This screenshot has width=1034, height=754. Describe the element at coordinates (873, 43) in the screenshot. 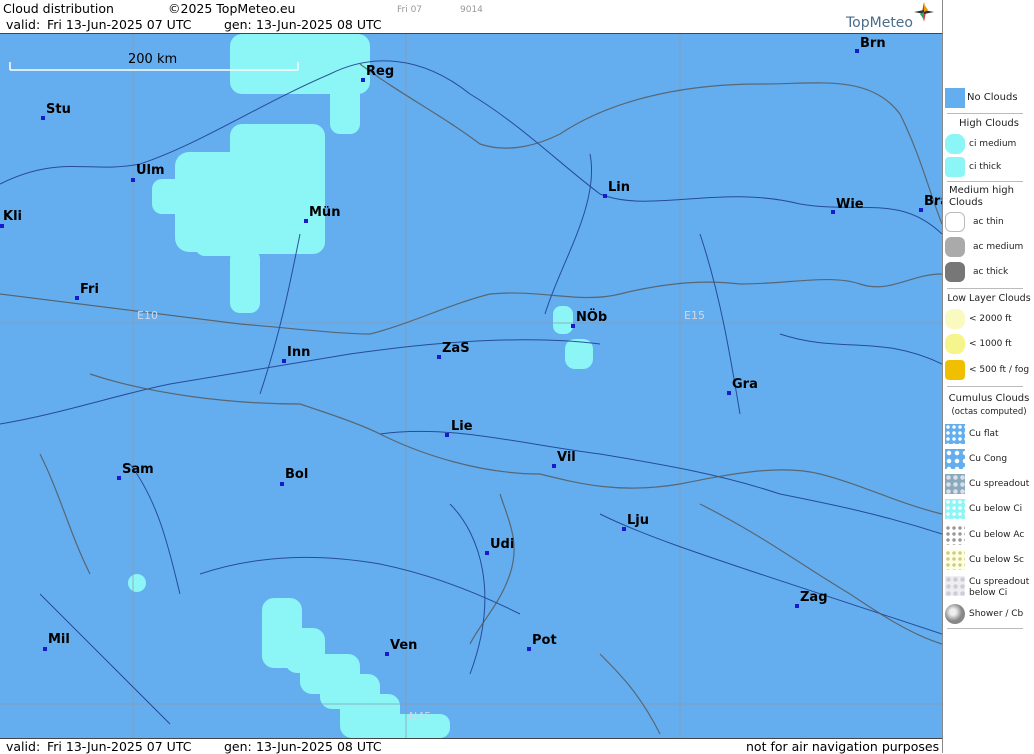

I see `city-label: Brn` at that location.